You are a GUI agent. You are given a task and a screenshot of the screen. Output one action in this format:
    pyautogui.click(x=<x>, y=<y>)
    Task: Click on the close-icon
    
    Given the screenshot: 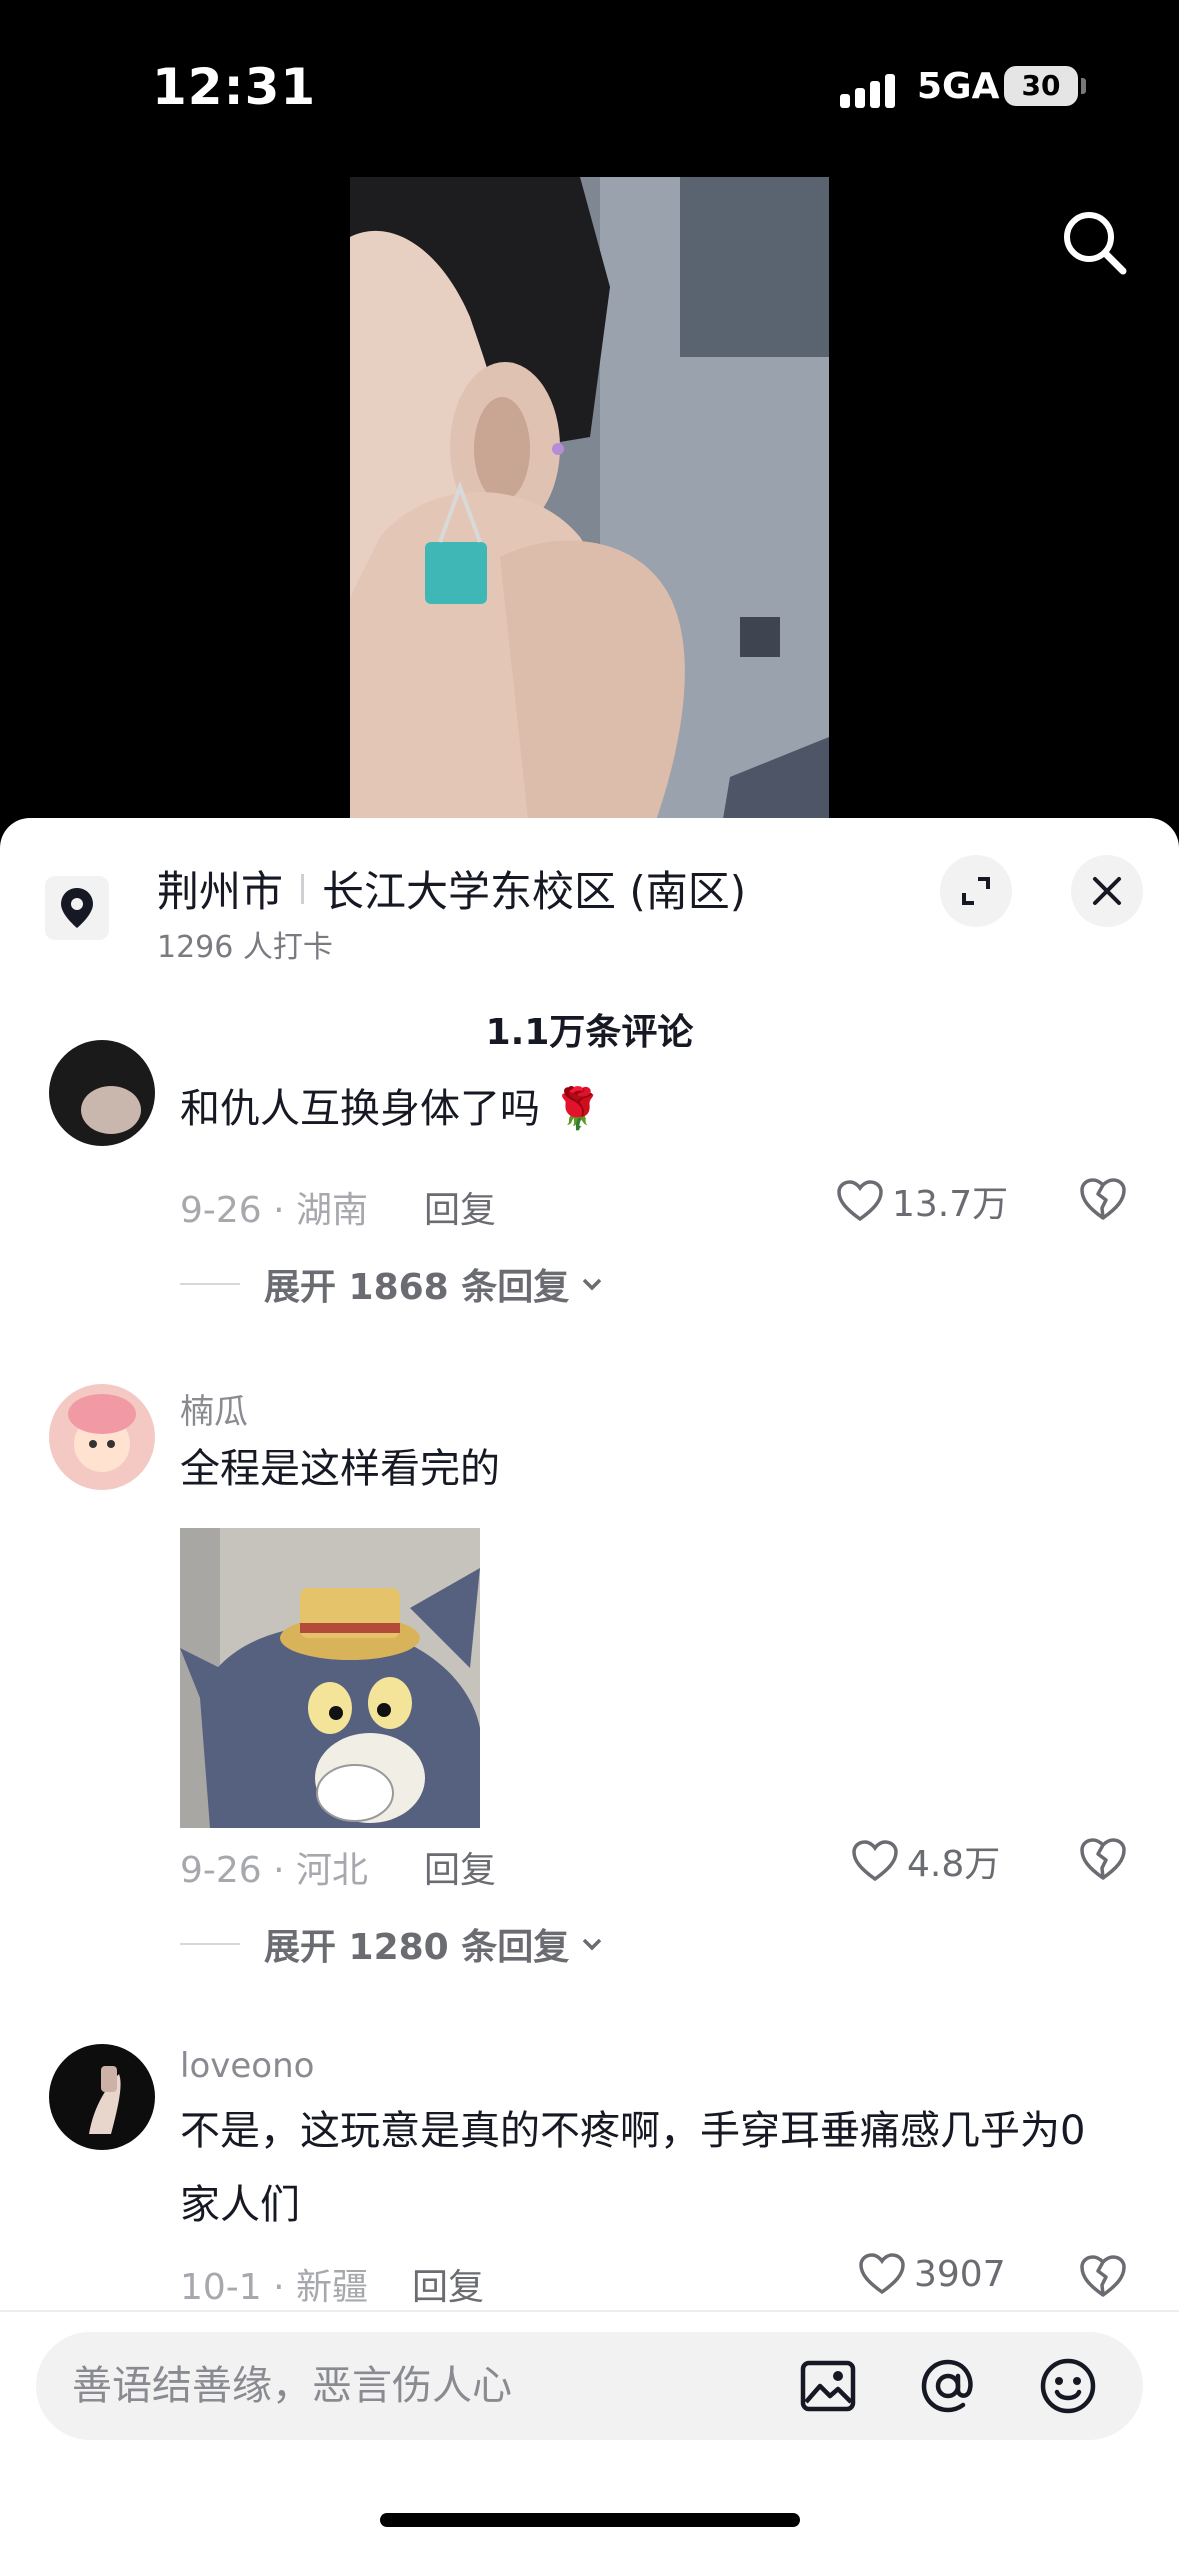 What is the action you would take?
    pyautogui.click(x=1107, y=891)
    